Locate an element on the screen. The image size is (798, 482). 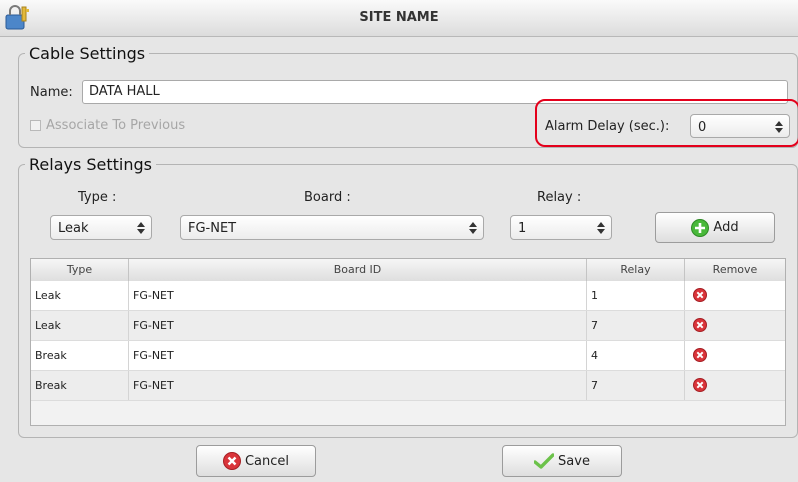
cancel-icon is located at coordinates (231, 461).